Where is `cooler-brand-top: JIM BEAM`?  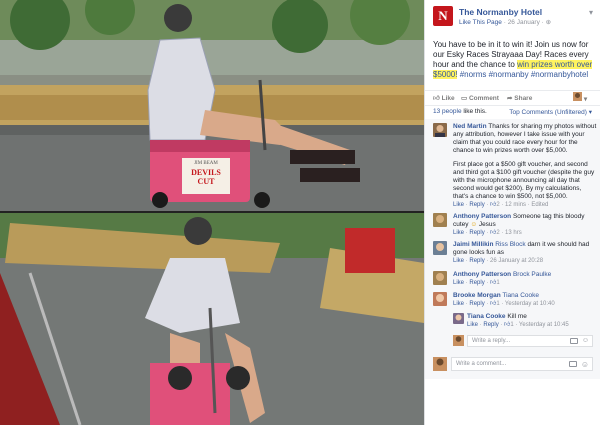 cooler-brand-top: JIM BEAM is located at coordinates (206, 163).